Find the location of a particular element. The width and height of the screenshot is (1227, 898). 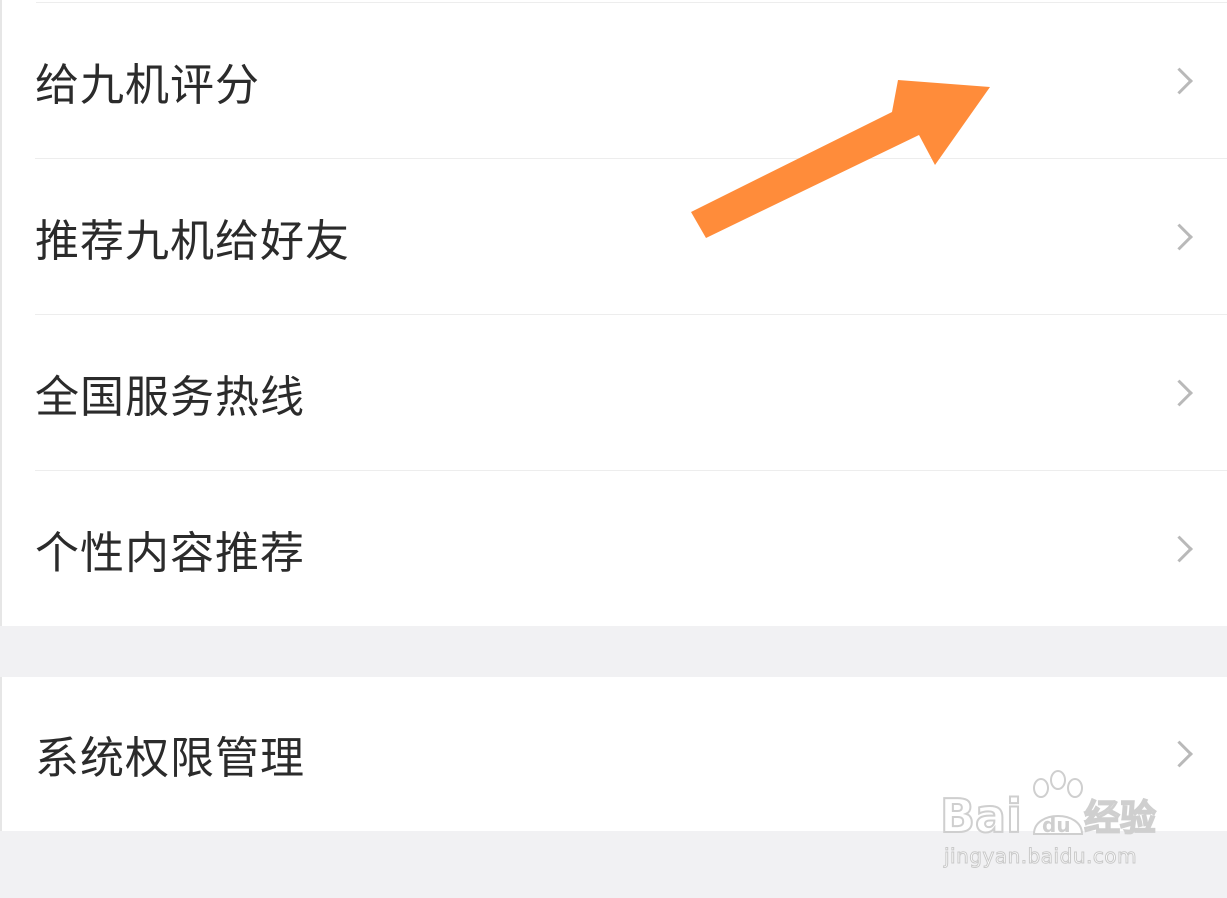

personalized-recommendation-label: 个性内容推荐 is located at coordinates (170, 553).